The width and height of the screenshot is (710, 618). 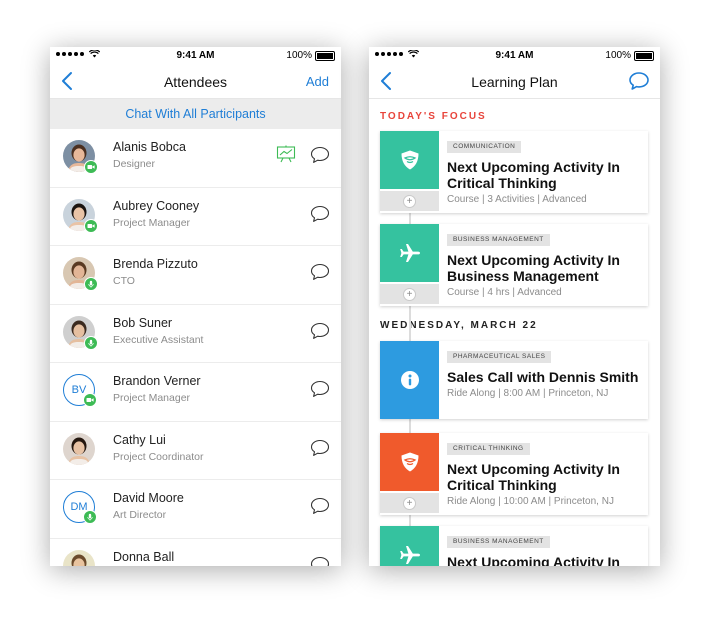 What do you see at coordinates (139, 439) in the screenshot?
I see `attendee-name: Cathy Lui` at bounding box center [139, 439].